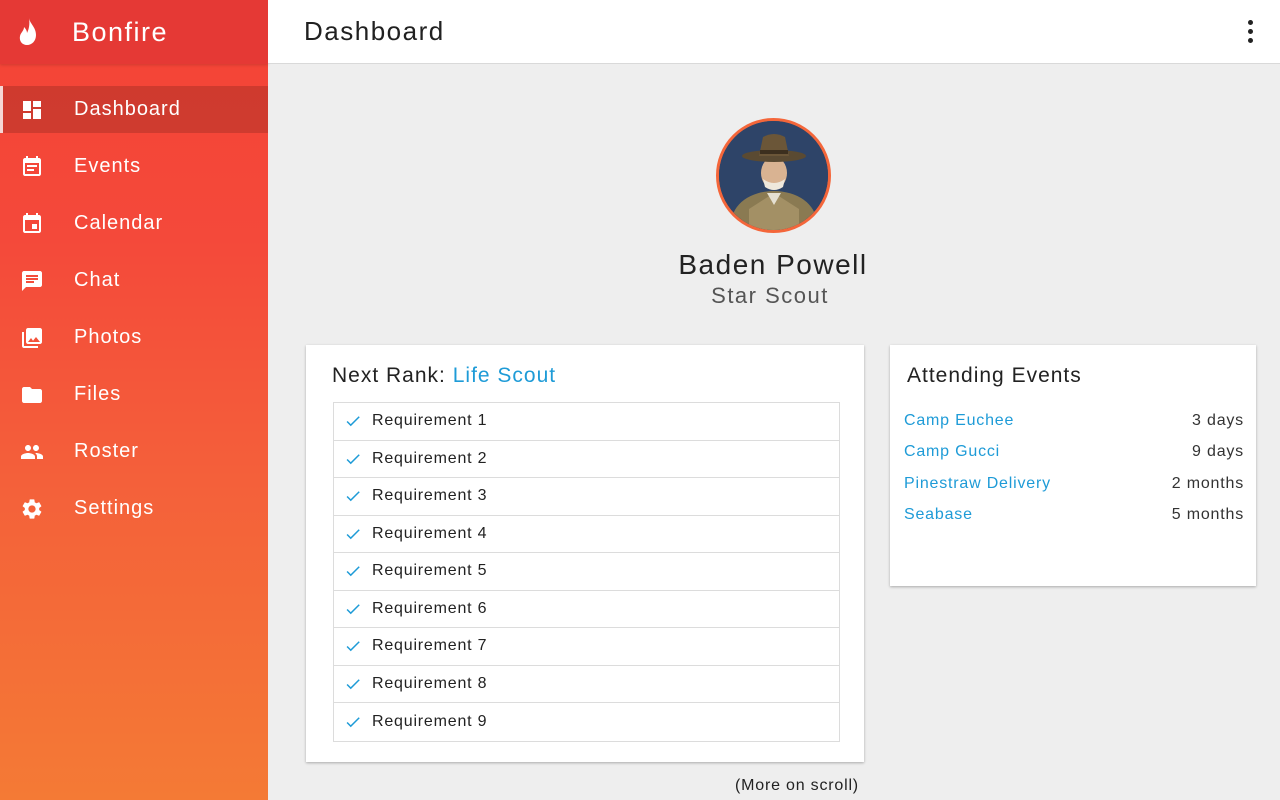 The height and width of the screenshot is (800, 1280). I want to click on chat-icon, so click(32, 281).